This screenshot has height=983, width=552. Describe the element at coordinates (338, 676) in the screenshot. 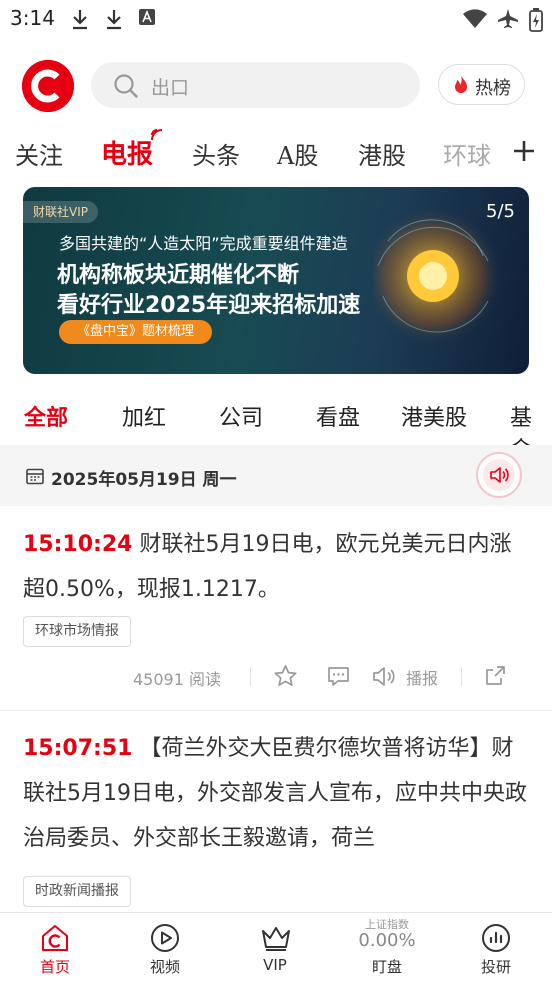

I see `comment-icon` at that location.